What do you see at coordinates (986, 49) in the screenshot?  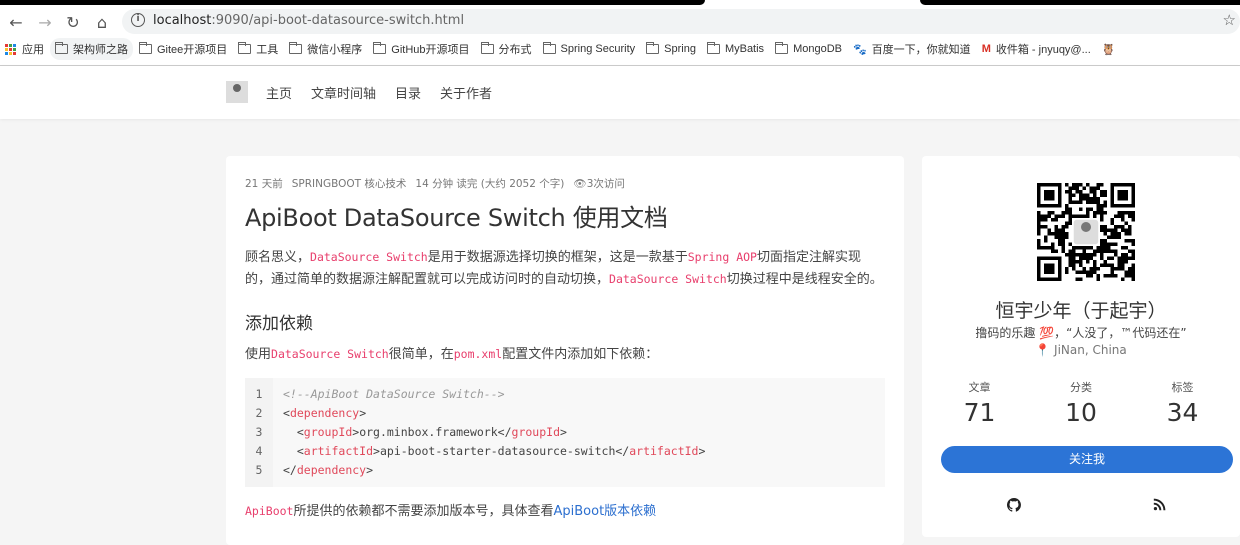 I see `gmail-icon: M` at bounding box center [986, 49].